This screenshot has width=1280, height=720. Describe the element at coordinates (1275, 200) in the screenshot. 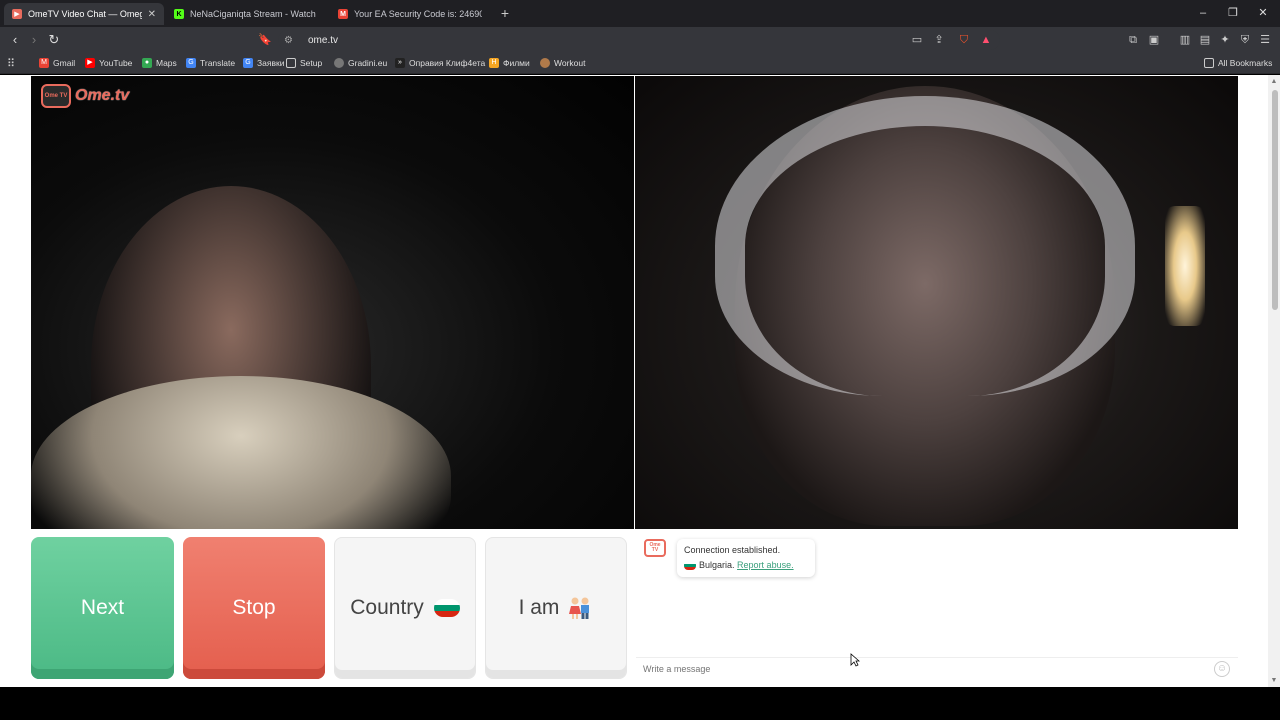

I see `scrollbar-thumb` at that location.